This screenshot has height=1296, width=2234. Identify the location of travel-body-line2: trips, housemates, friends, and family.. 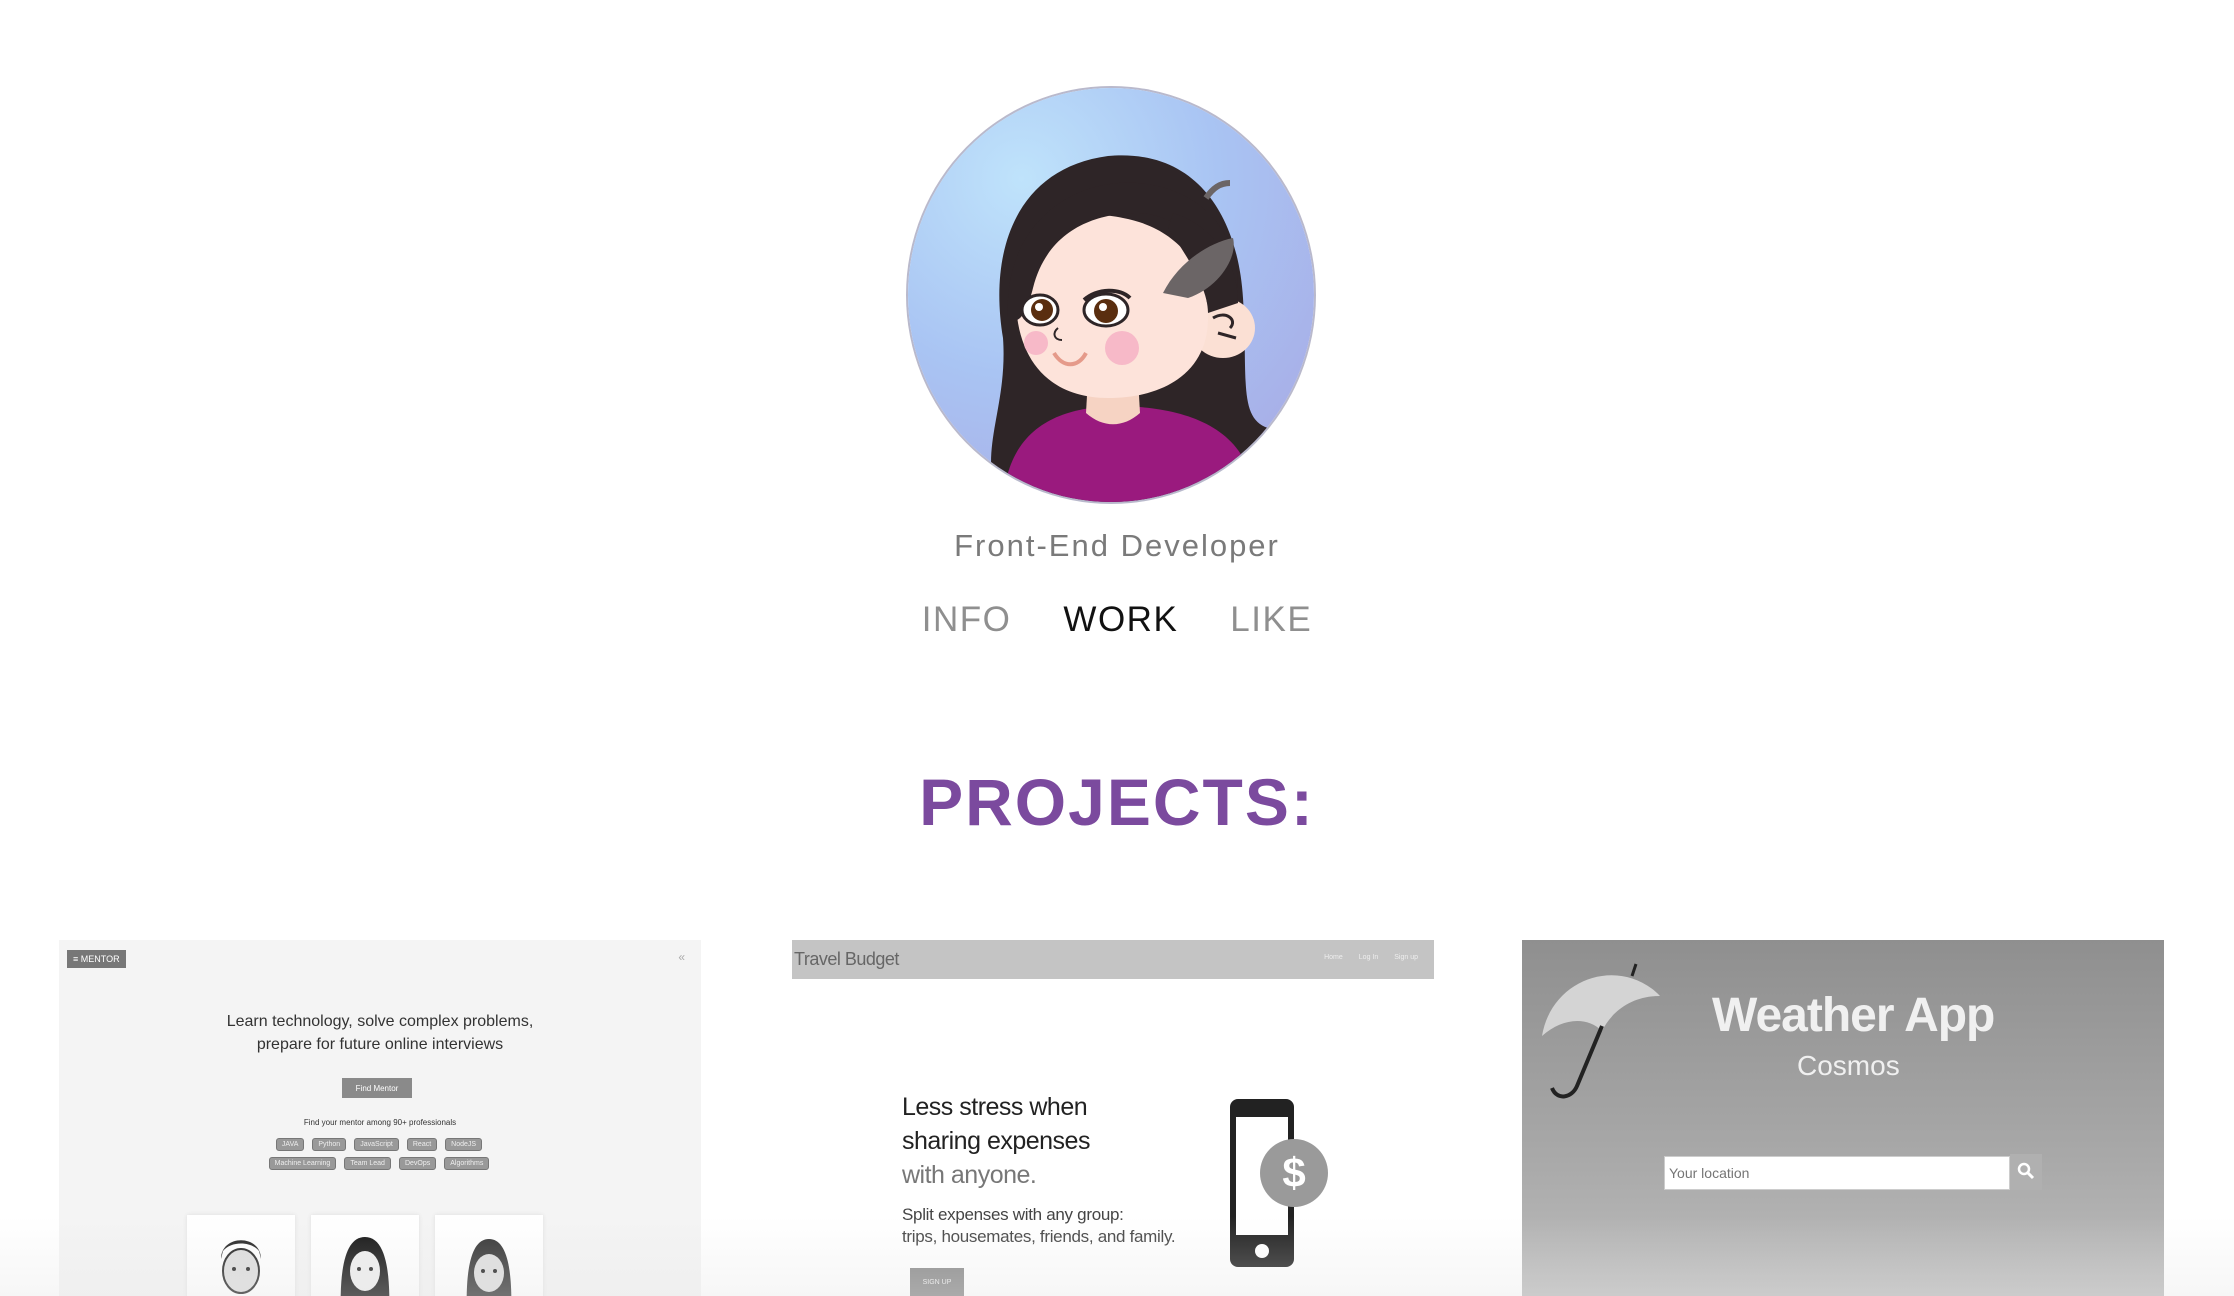
(1039, 1236).